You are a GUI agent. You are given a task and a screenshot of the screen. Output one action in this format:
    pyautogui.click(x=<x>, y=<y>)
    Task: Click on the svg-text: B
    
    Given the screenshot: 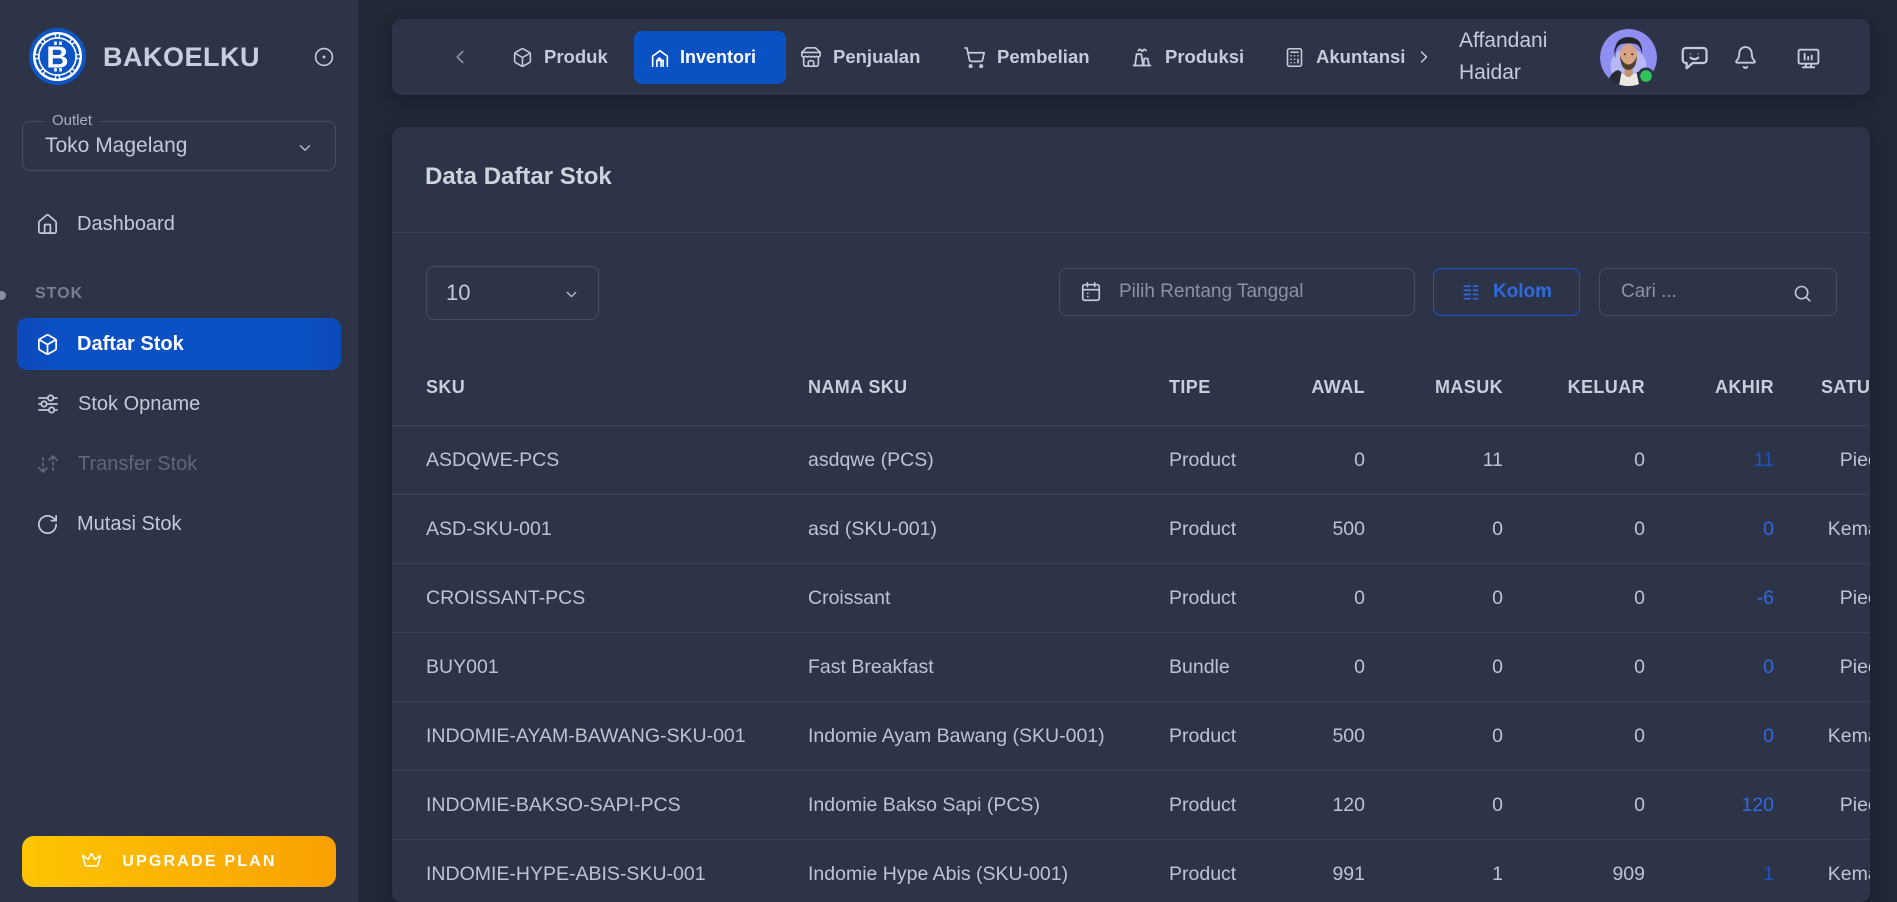 What is the action you would take?
    pyautogui.click(x=57, y=57)
    